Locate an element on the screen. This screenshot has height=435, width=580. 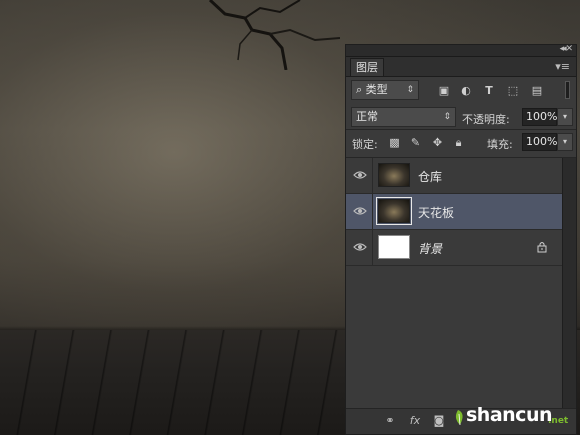
type-filter-icon: T is located at coordinates (489, 91).